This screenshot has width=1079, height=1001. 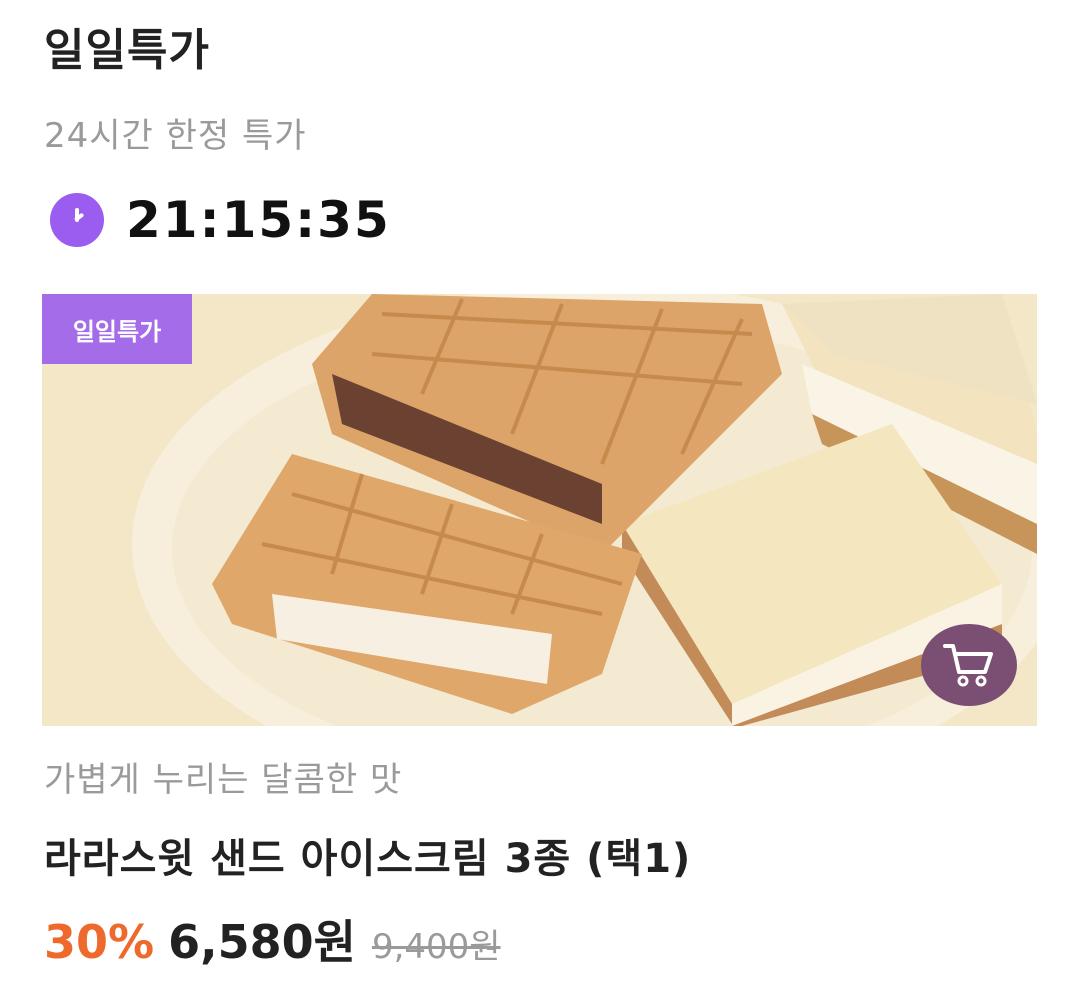 I want to click on discount-rate: 30%, so click(x=99, y=942).